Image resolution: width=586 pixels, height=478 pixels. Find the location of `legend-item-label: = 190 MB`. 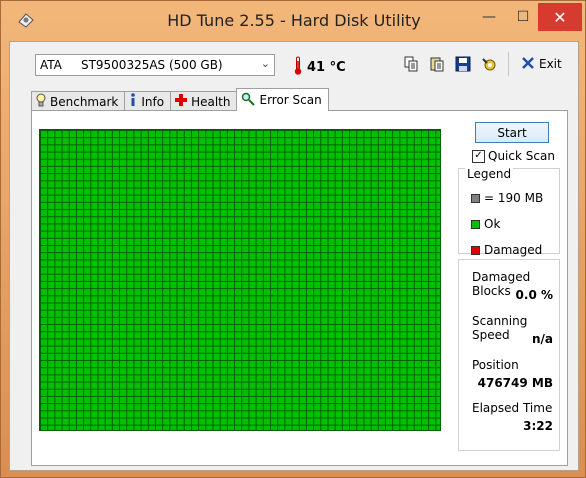

legend-item-label: = 190 MB is located at coordinates (514, 198).